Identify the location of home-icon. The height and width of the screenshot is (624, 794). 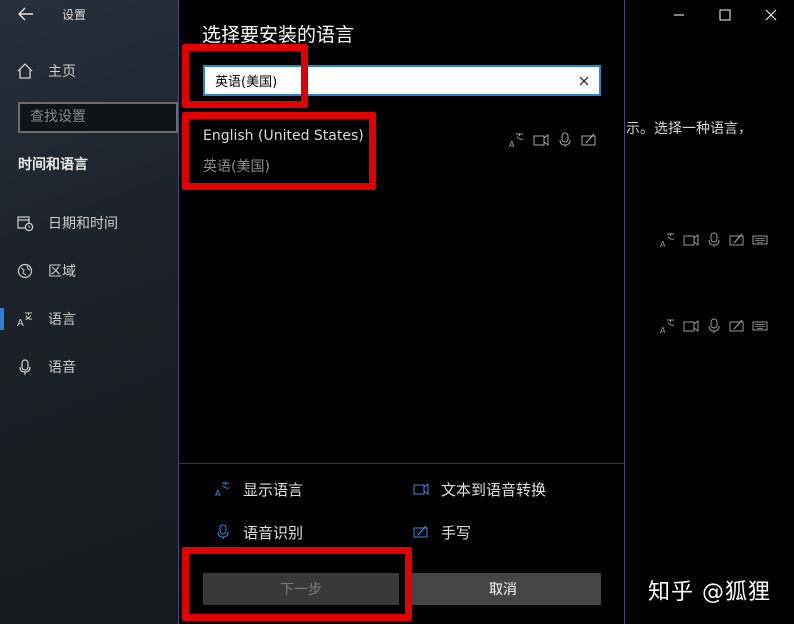
(25, 71).